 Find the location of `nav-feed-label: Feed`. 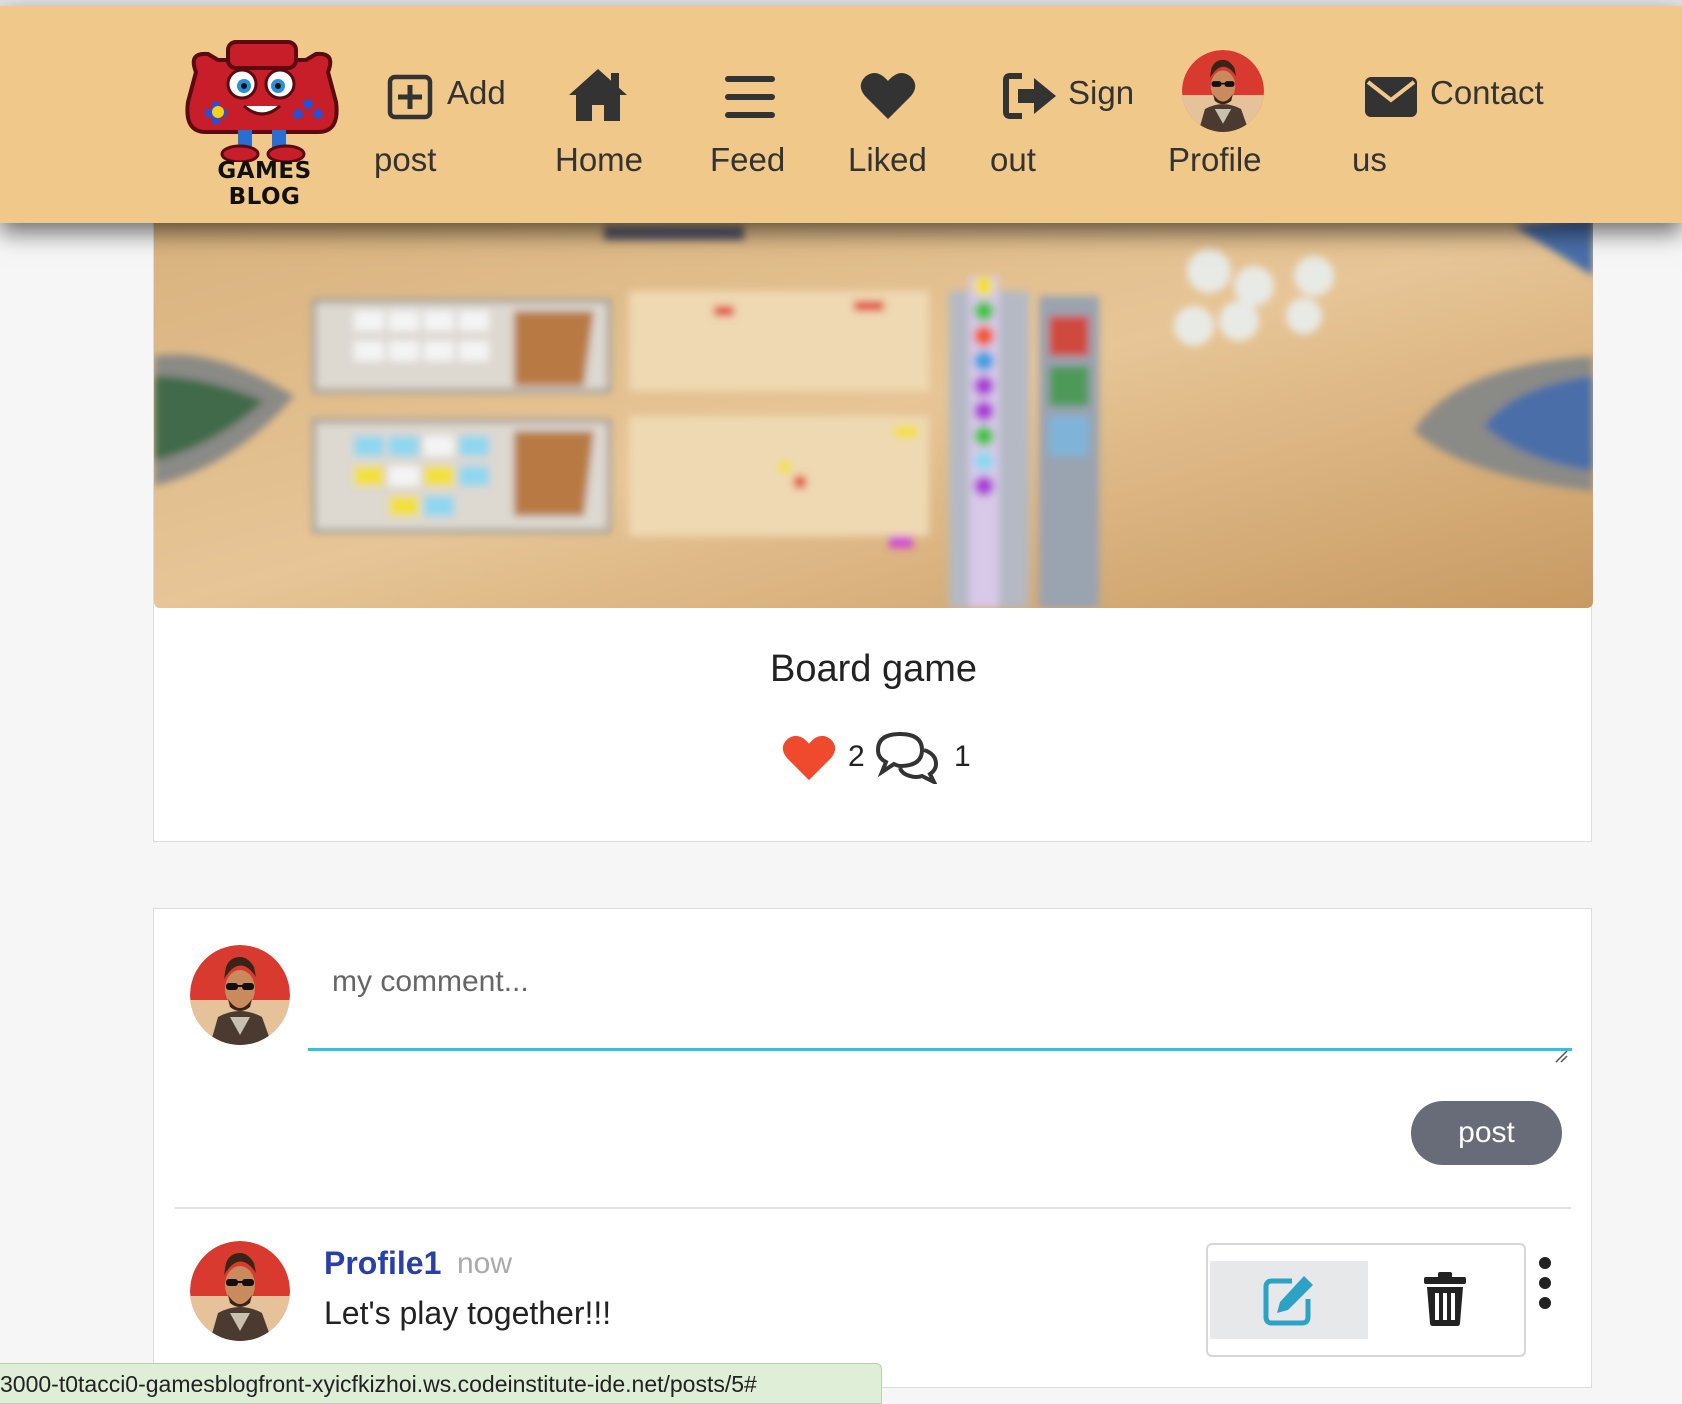

nav-feed-label: Feed is located at coordinates (748, 159).